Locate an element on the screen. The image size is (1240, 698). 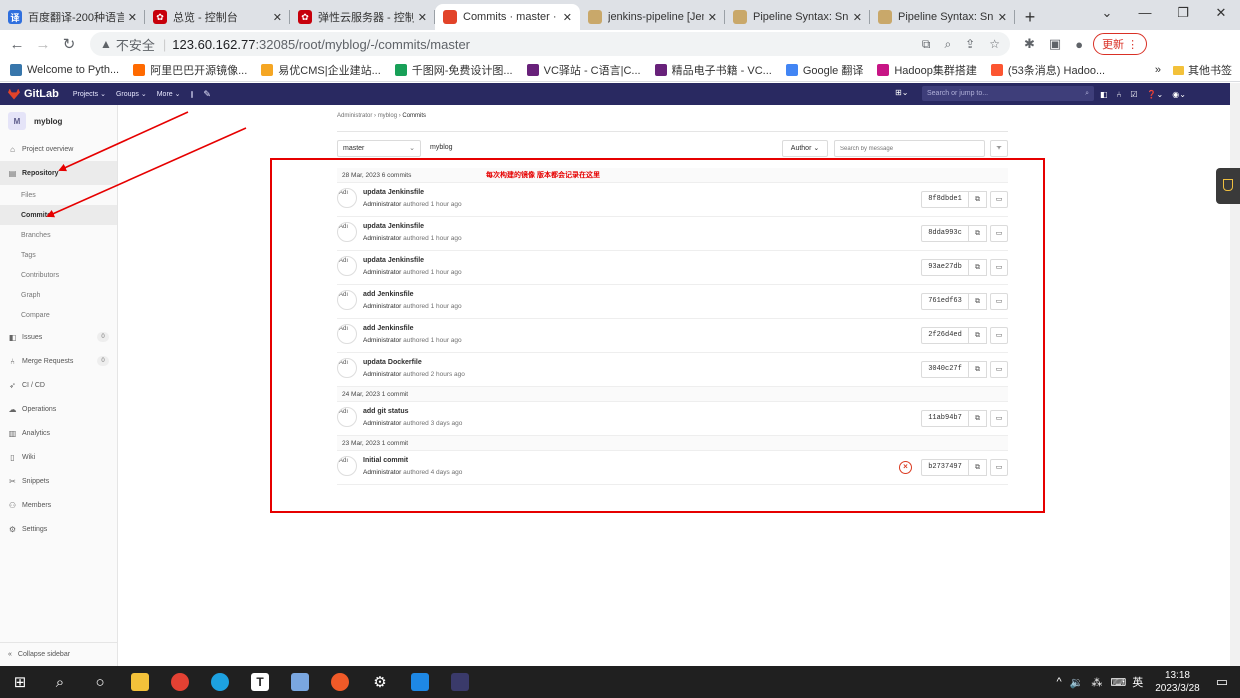
minimize-button: — is located at coordinates (1145, 14).